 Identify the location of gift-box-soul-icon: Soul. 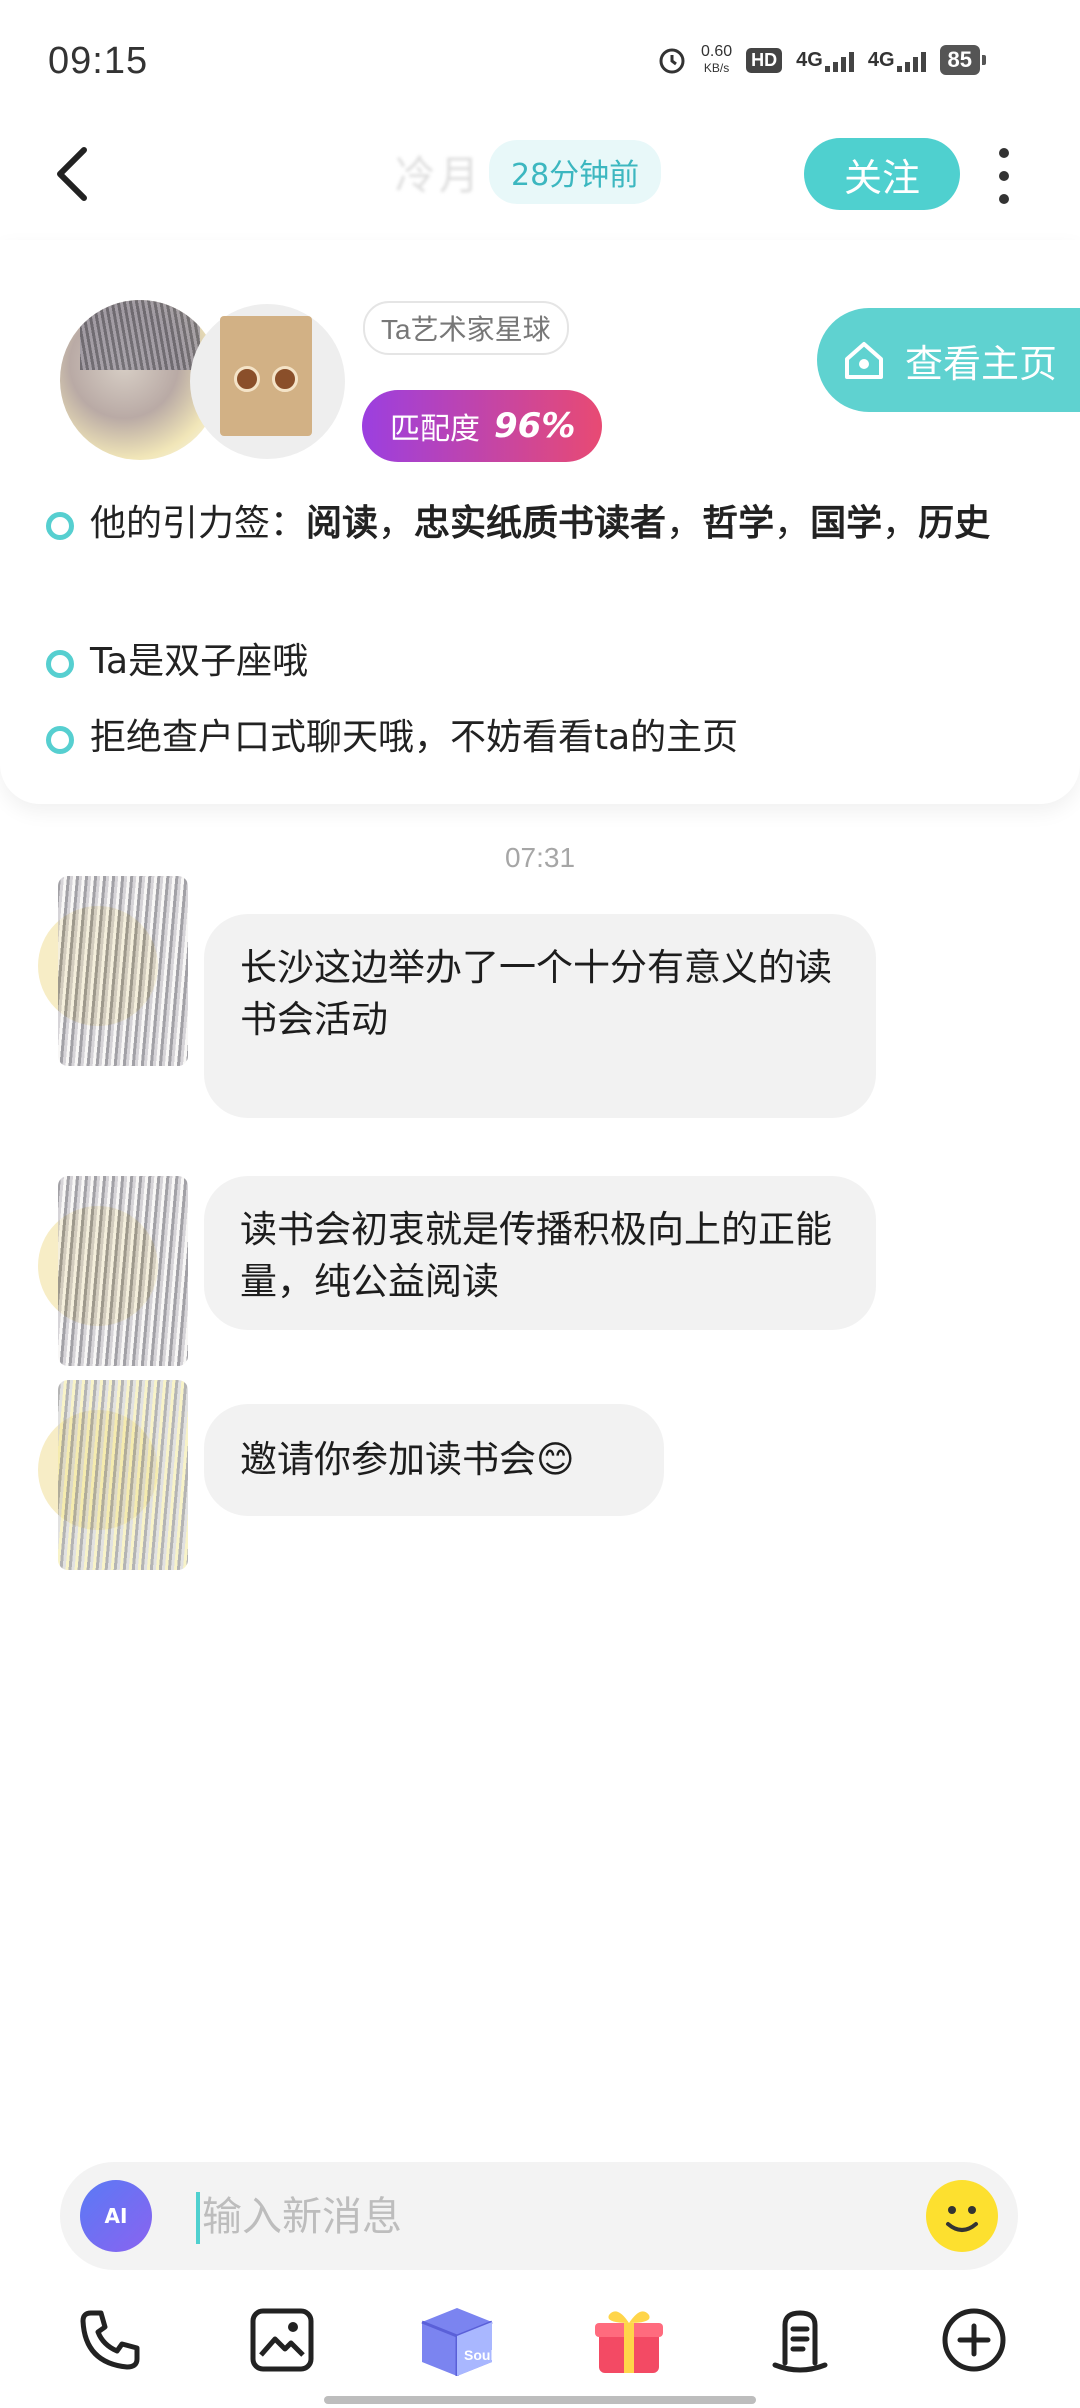
(457, 2342).